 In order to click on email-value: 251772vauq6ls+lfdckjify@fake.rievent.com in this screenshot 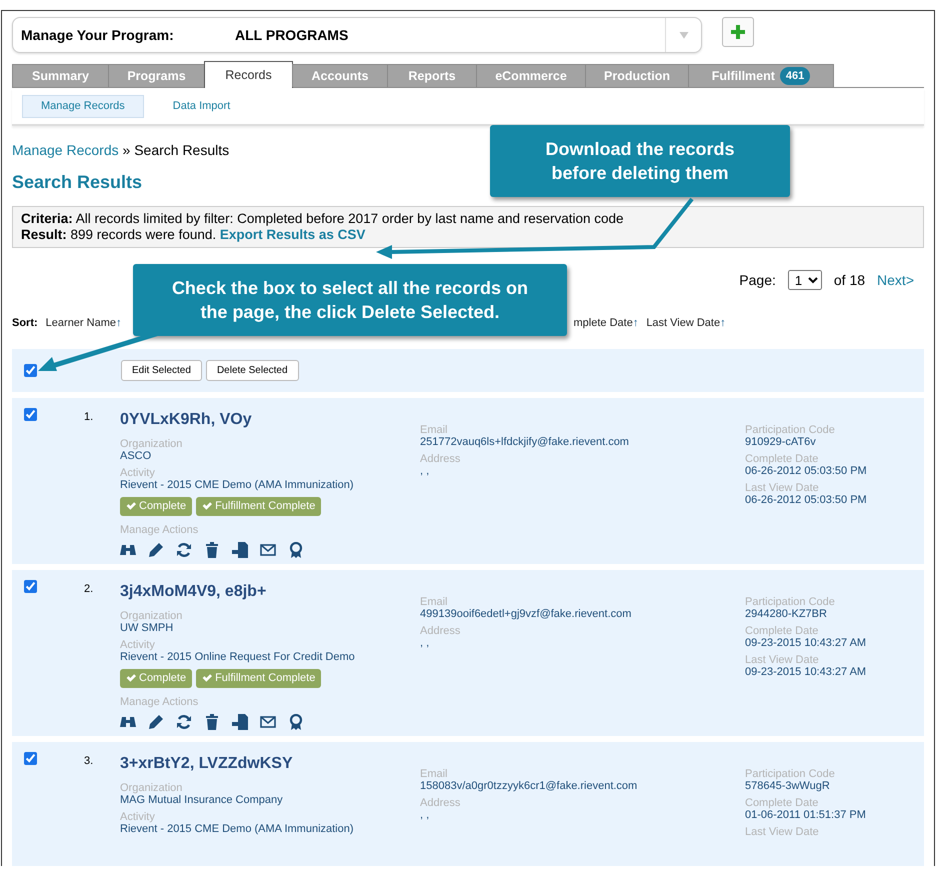, I will do `click(525, 442)`.